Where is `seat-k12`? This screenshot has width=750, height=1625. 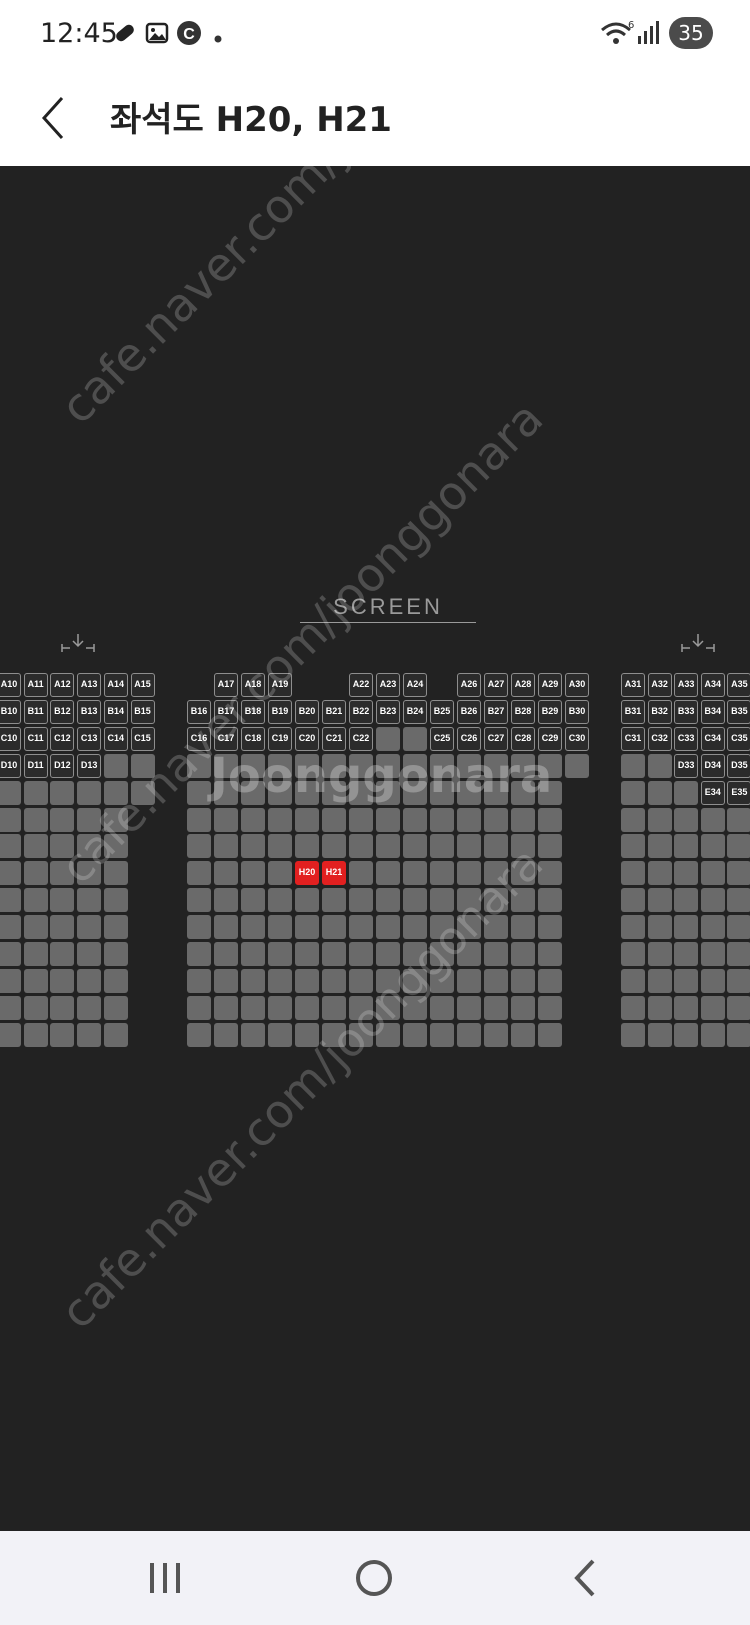
seat-k12 is located at coordinates (62, 954).